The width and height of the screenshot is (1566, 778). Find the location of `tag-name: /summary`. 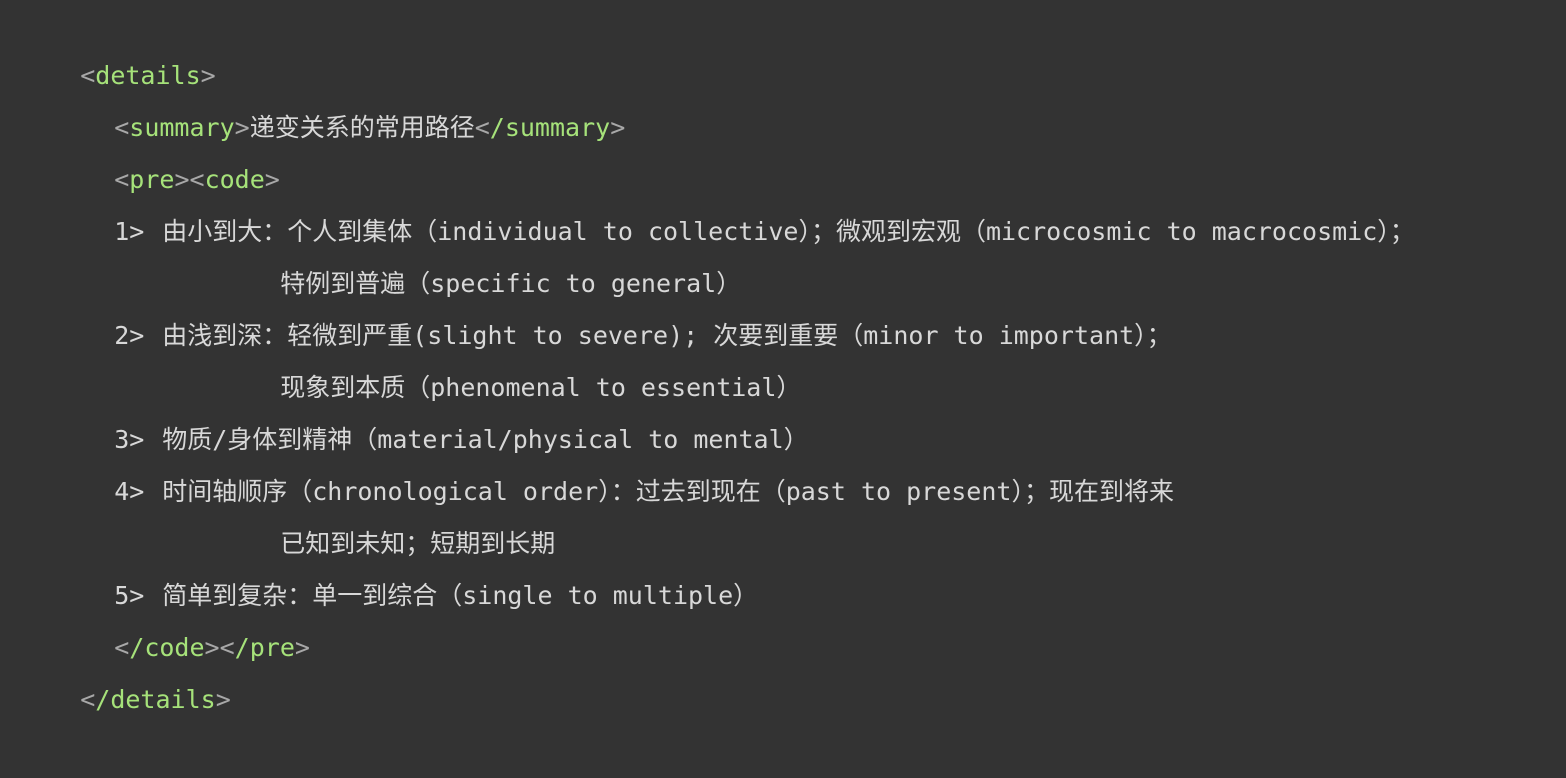

tag-name: /summary is located at coordinates (550, 127).